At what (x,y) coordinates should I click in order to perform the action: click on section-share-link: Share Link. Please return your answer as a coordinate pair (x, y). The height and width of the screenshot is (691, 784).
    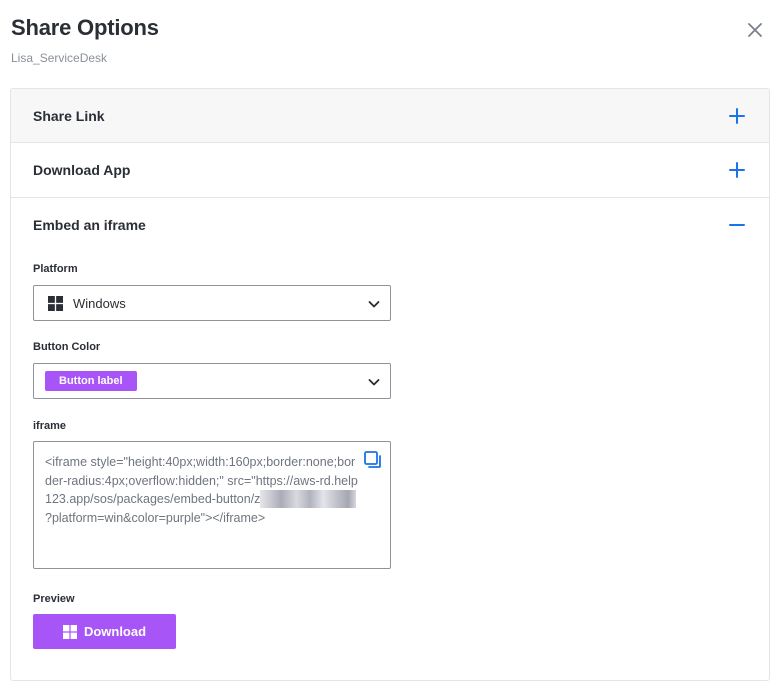
    Looking at the image, I should click on (390, 116).